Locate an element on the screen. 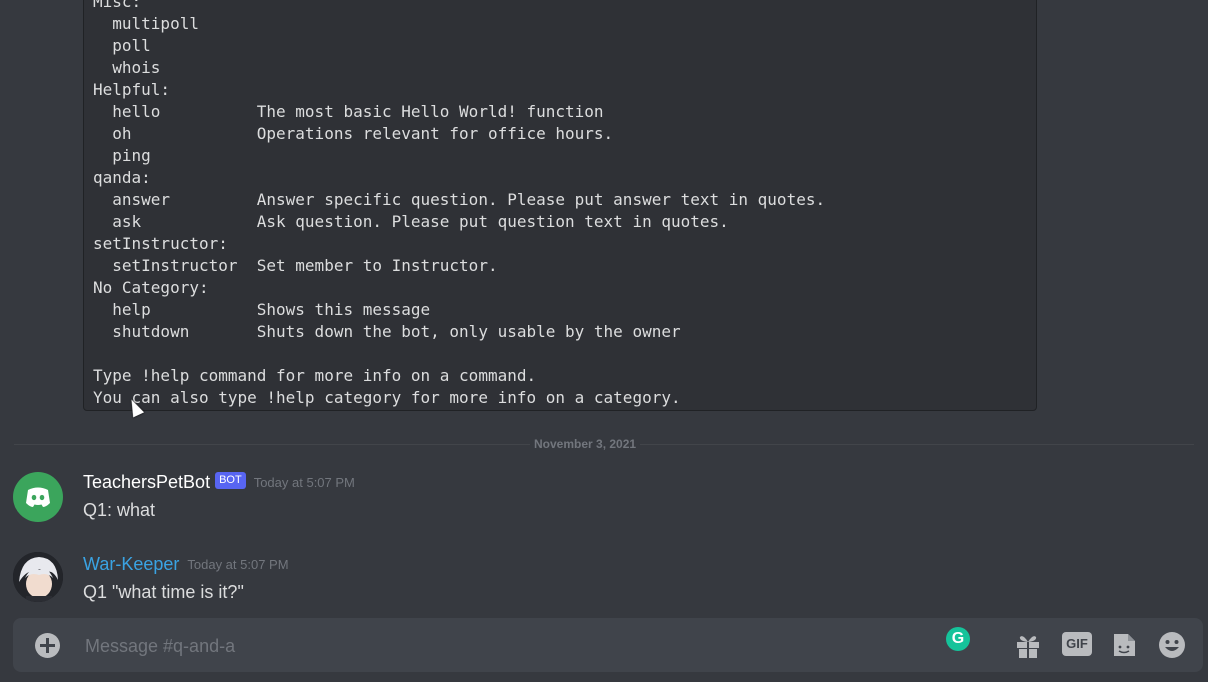  author-name: War-Keeper is located at coordinates (131, 564).